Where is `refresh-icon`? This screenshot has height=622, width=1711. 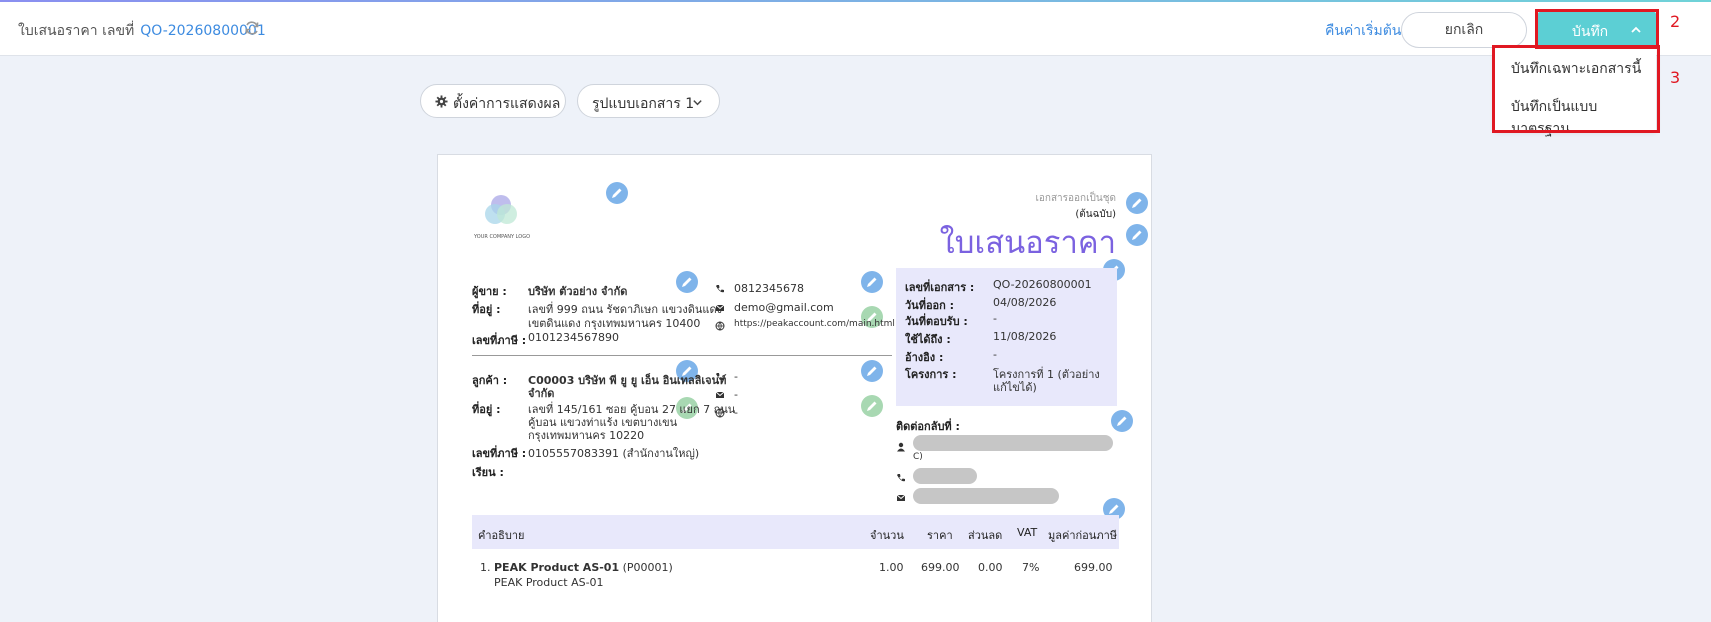 refresh-icon is located at coordinates (252, 28).